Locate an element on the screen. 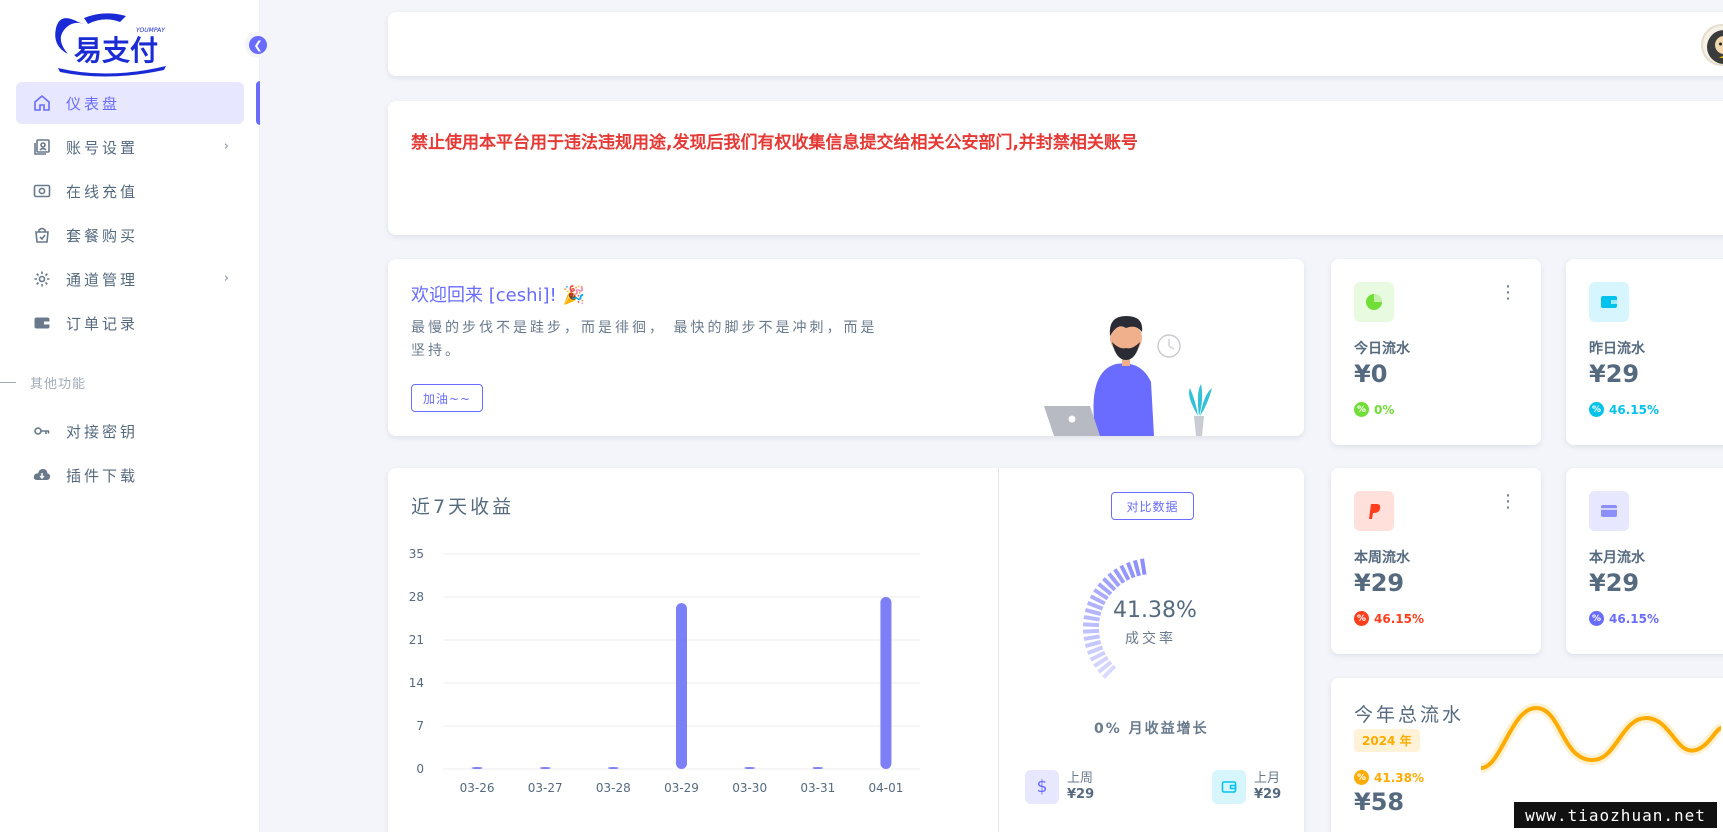 The height and width of the screenshot is (832, 1723). year-change: % 41.38% is located at coordinates (1389, 777).